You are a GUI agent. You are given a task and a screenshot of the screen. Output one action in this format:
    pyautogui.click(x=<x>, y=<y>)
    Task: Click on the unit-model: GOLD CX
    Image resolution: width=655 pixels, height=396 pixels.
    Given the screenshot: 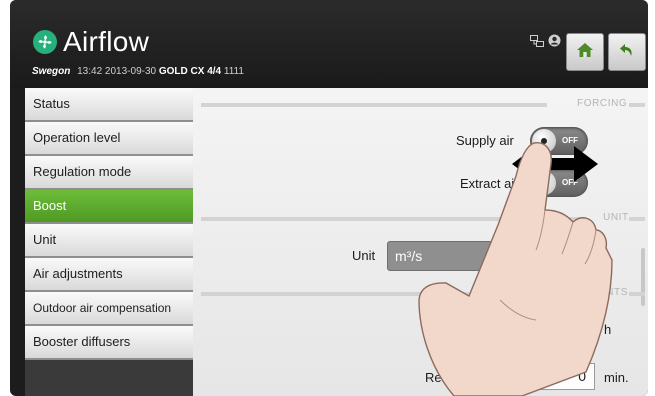 What is the action you would take?
    pyautogui.click(x=181, y=71)
    